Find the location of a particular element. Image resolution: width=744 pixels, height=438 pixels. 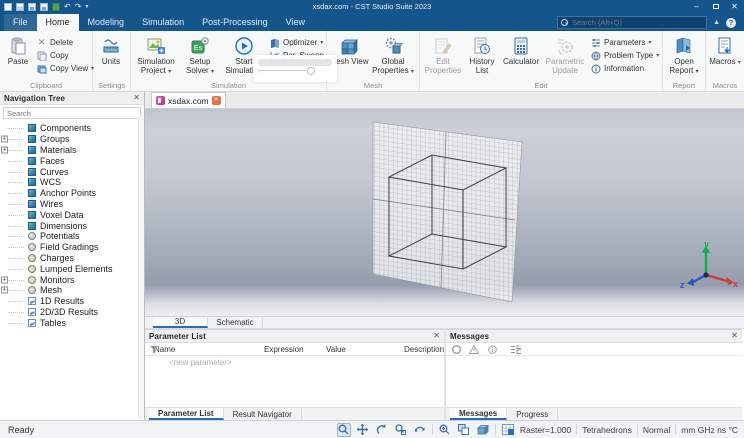

rotate-tool-icon is located at coordinates (382, 430).